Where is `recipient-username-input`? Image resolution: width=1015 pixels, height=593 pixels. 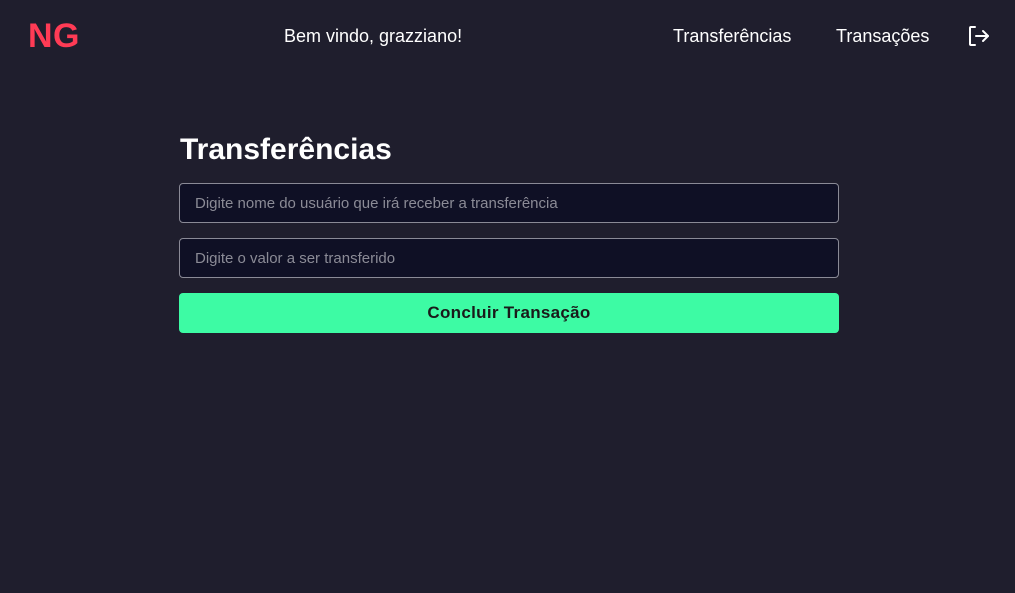 recipient-username-input is located at coordinates (509, 203).